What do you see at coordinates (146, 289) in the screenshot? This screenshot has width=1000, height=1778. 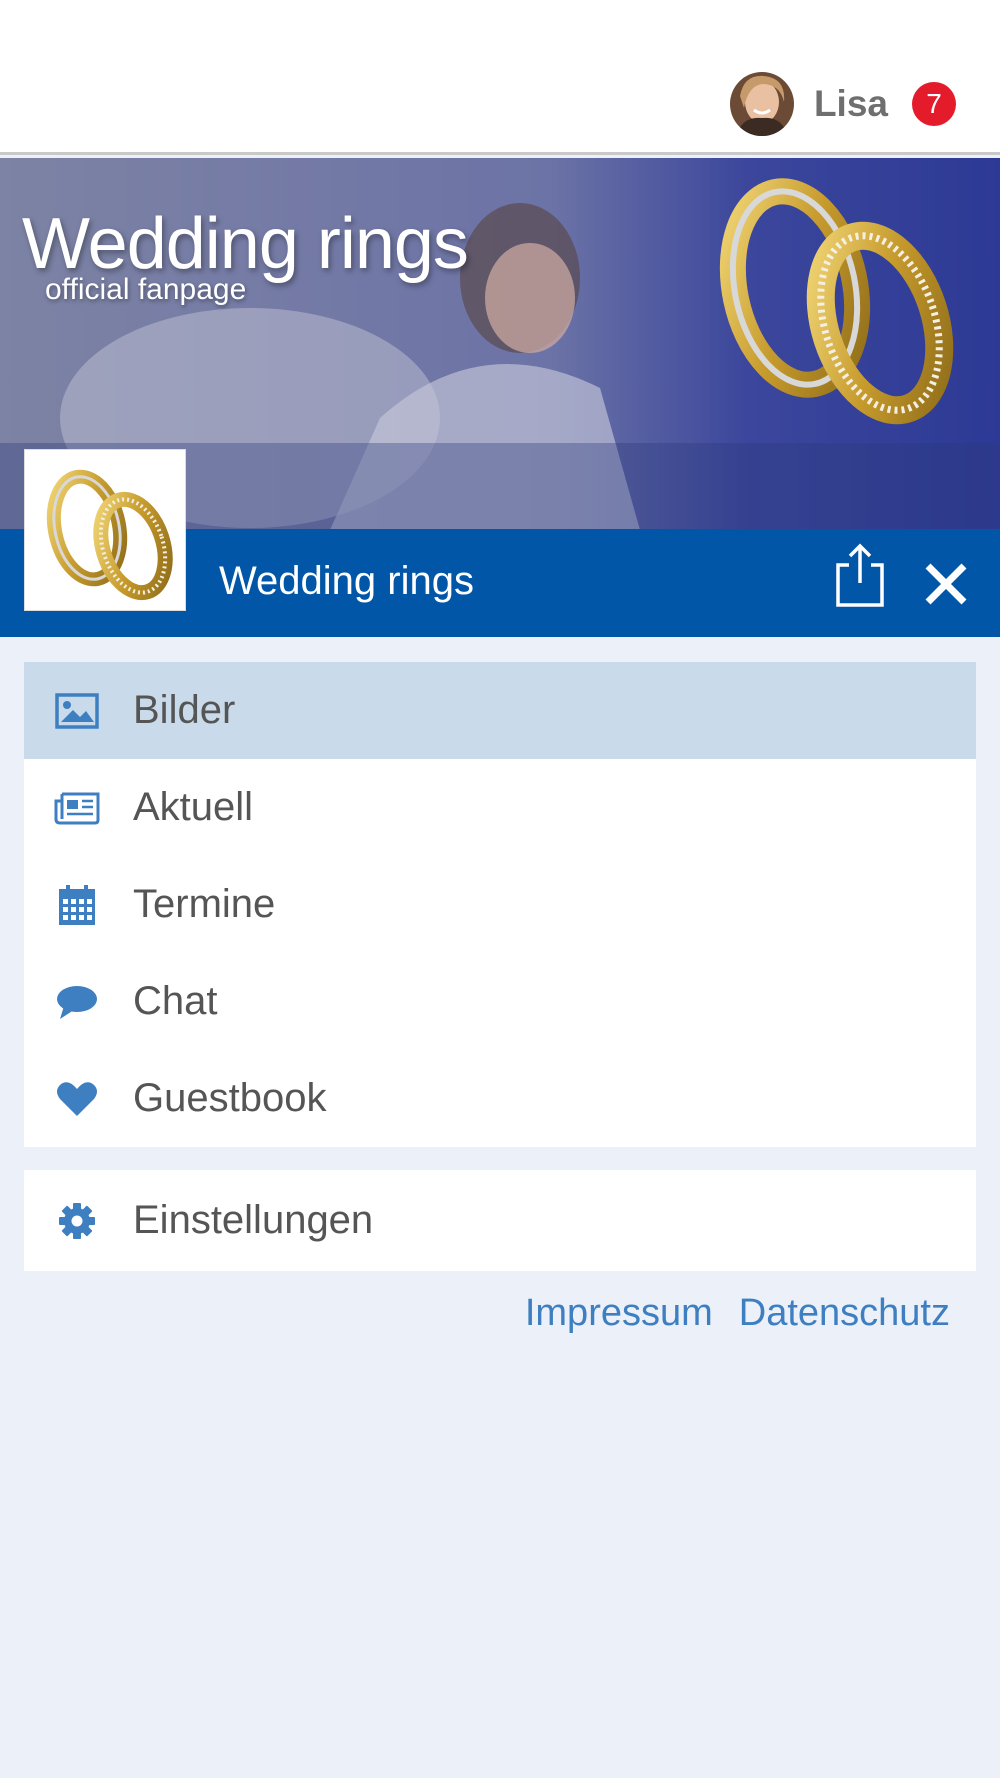 I see `banner-subtitle: official fanpage` at bounding box center [146, 289].